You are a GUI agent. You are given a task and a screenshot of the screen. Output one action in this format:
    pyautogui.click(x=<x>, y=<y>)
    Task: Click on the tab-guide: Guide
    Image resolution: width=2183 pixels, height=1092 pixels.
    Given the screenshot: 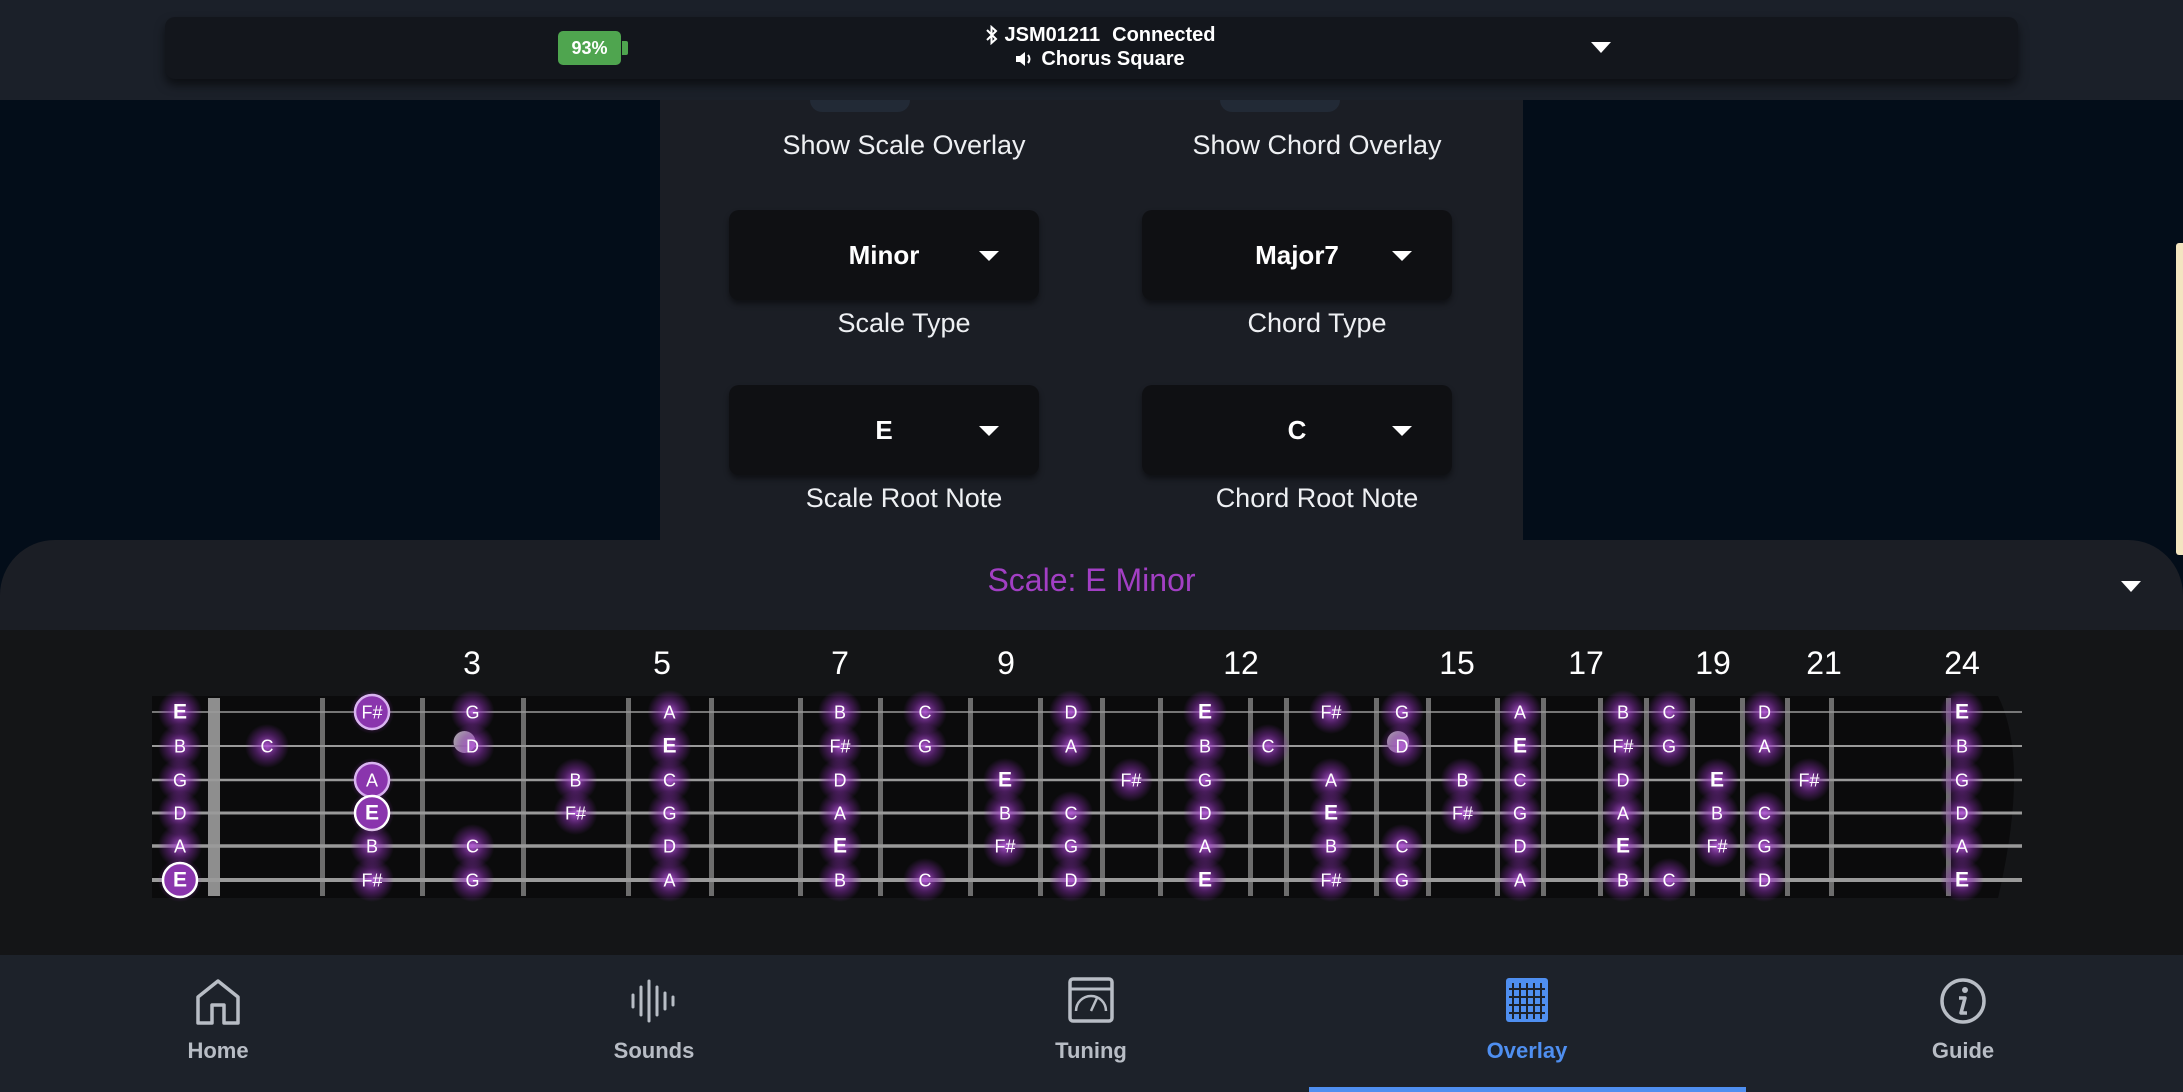 What is the action you would take?
    pyautogui.click(x=1963, y=1023)
    